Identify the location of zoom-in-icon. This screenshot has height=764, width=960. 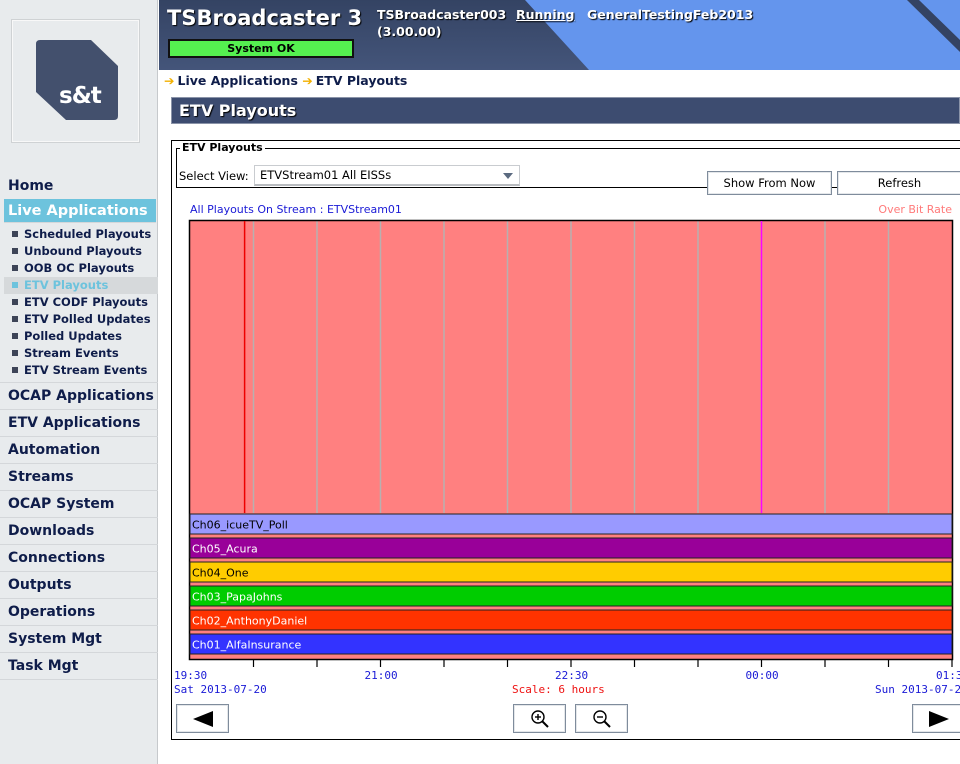
(539, 718).